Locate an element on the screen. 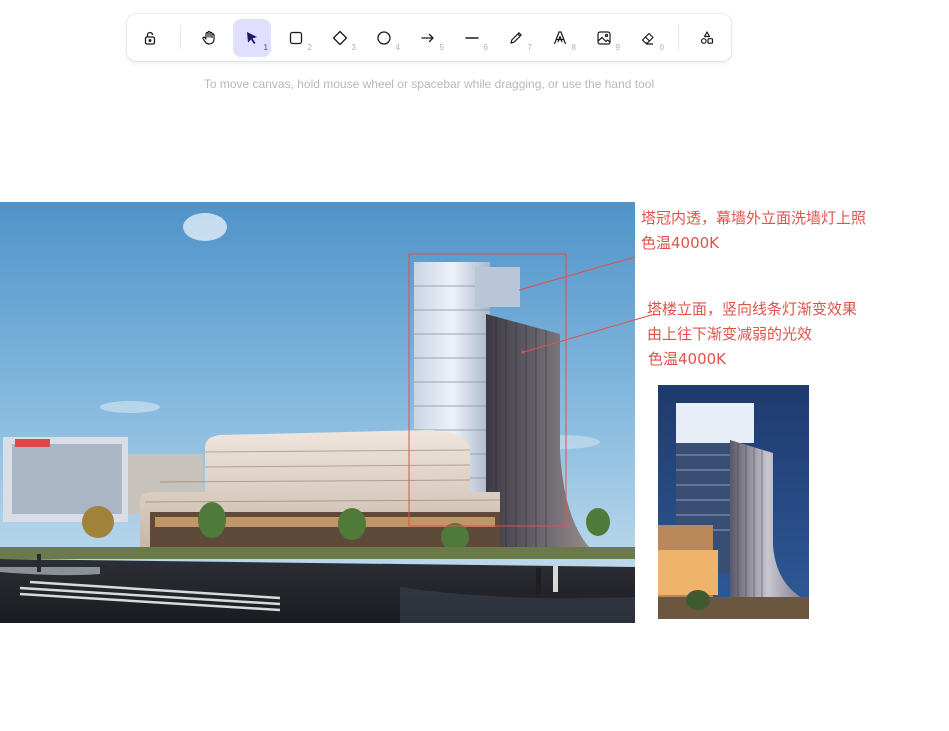 This screenshot has width=949, height=731. draw-tool-key: 7 is located at coordinates (529, 47).